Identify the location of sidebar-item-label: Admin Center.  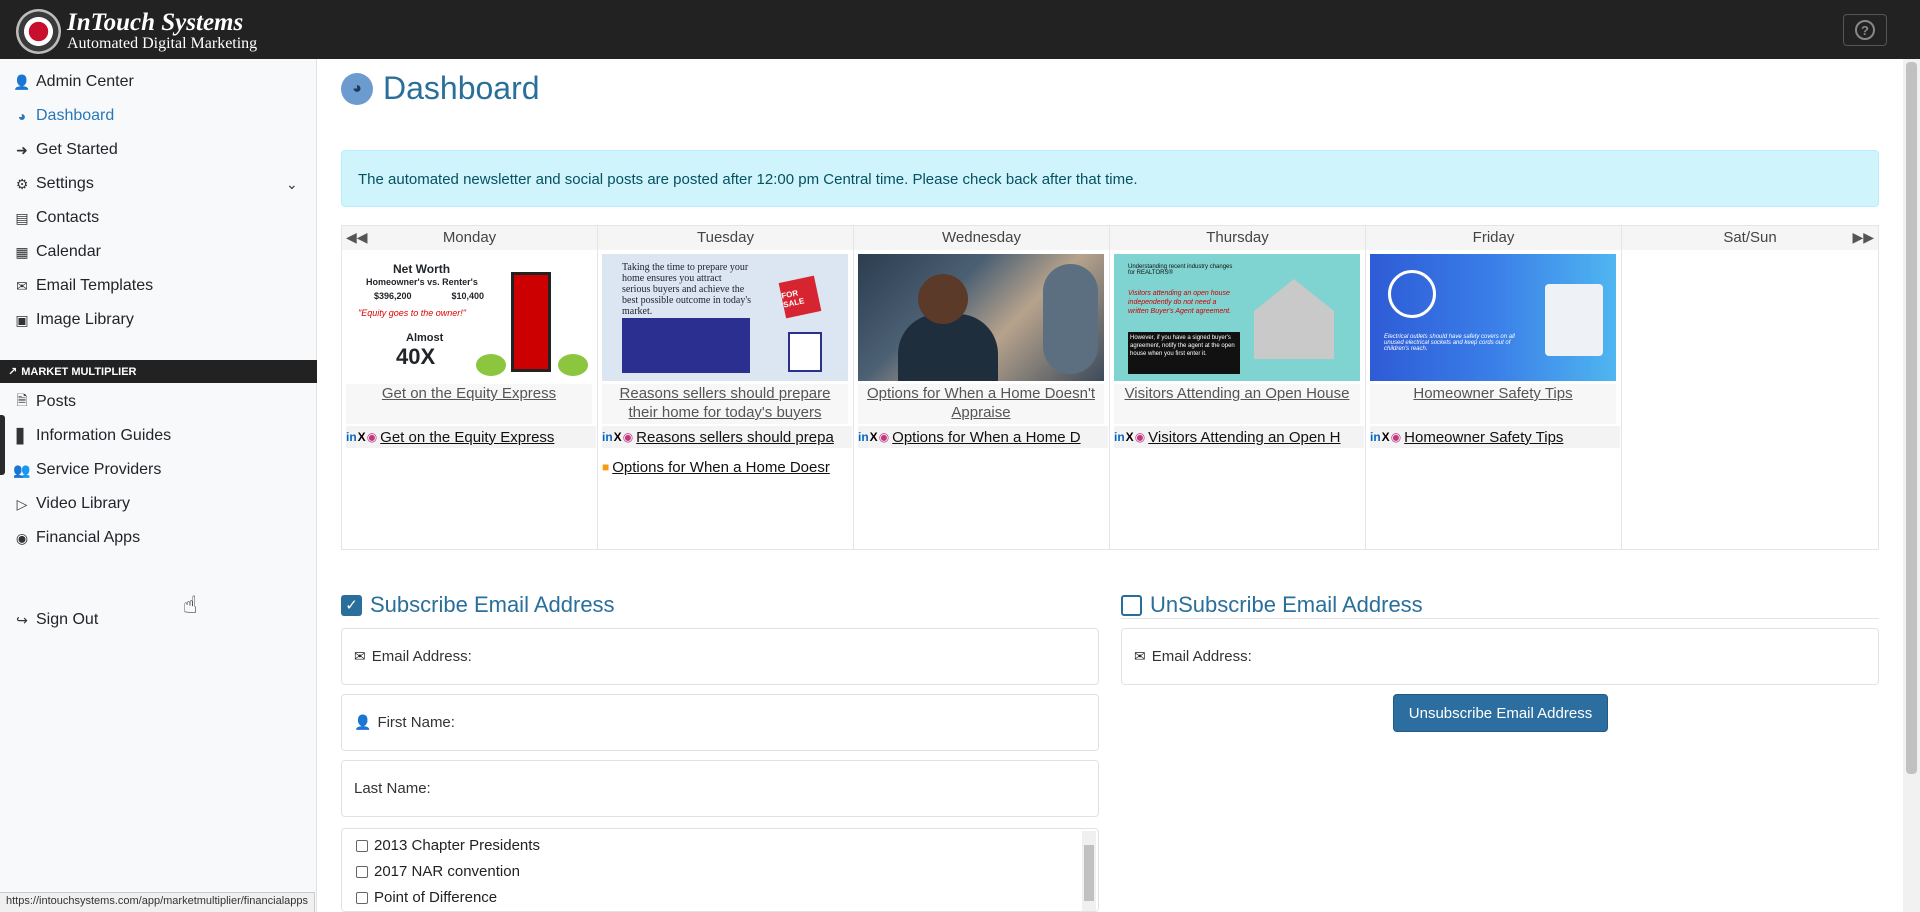
(85, 81).